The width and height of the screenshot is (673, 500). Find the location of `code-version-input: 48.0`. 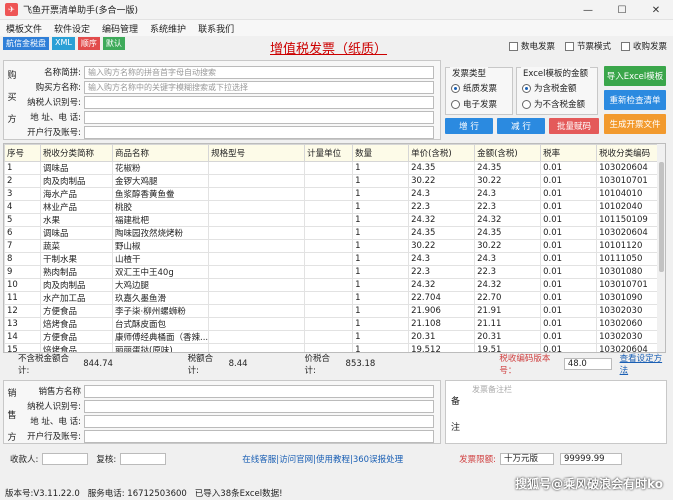

code-version-input: 48.0 is located at coordinates (587, 364).